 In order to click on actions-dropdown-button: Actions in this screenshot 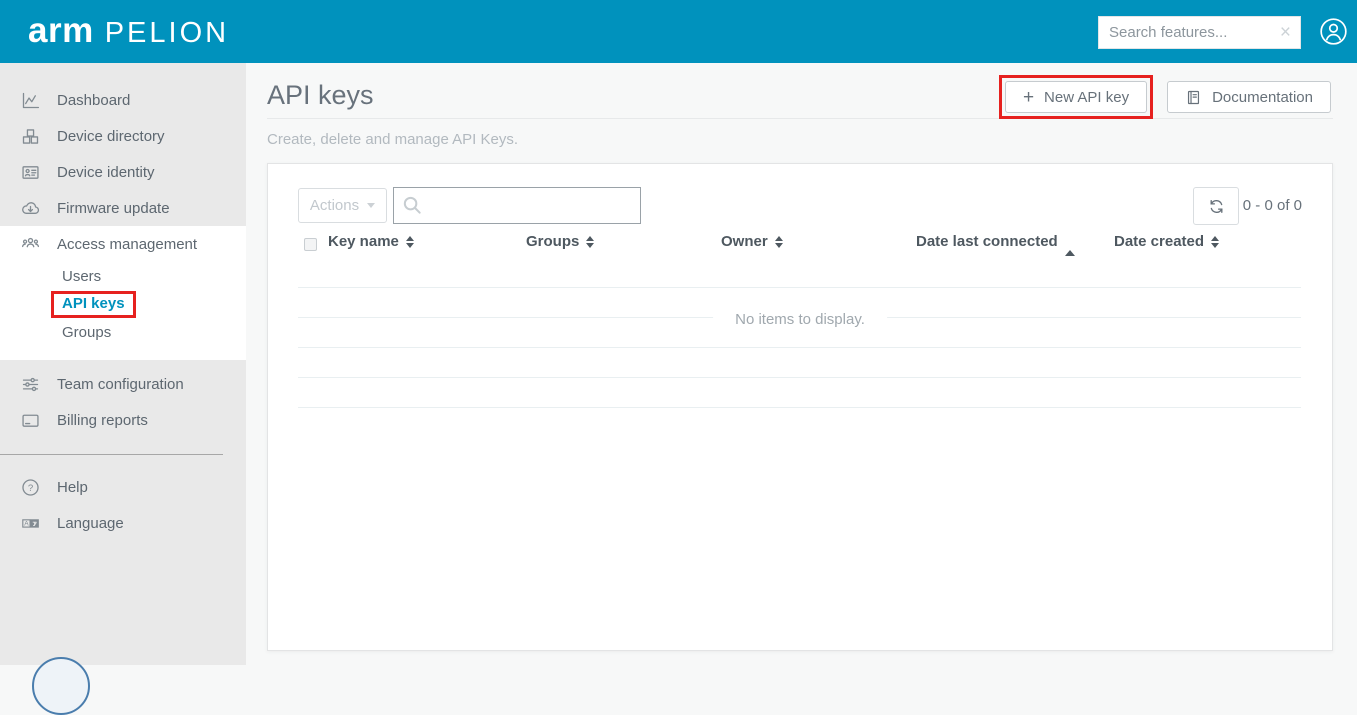, I will do `click(342, 205)`.